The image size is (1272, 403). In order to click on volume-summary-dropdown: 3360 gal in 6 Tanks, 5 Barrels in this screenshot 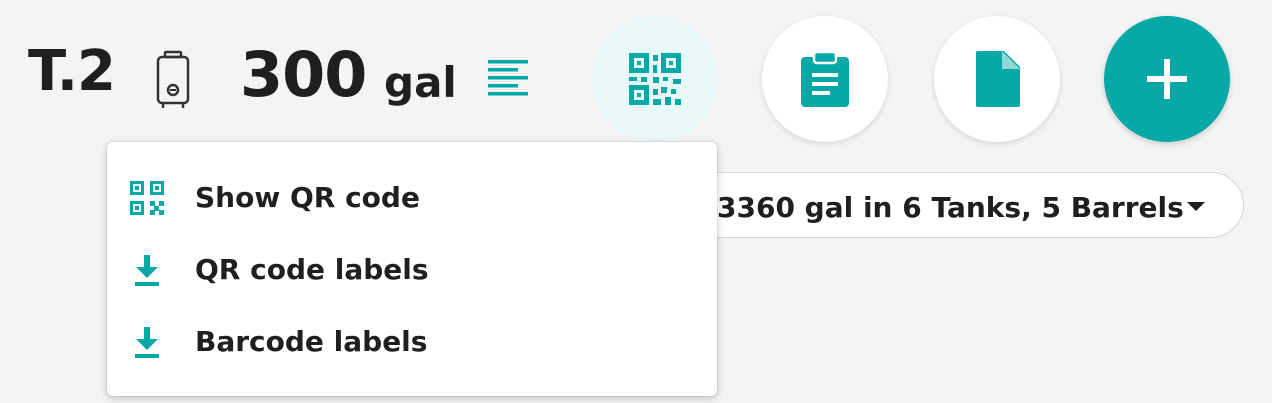, I will do `click(942, 205)`.